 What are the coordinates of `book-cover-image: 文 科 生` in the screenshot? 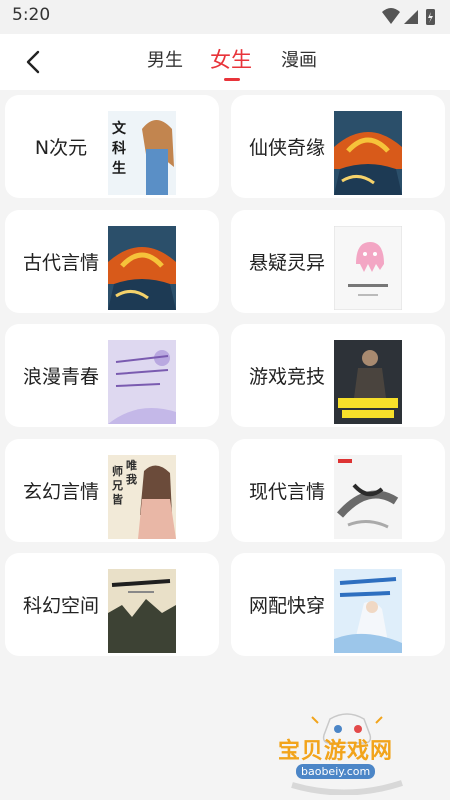 It's located at (142, 153).